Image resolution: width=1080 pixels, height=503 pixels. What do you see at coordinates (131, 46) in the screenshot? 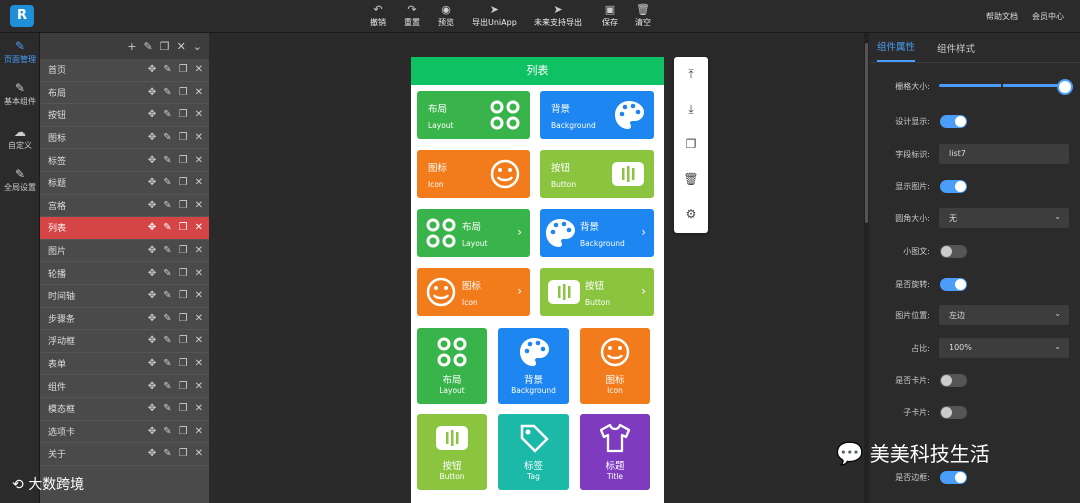
I see `plus-icon: +` at bounding box center [131, 46].